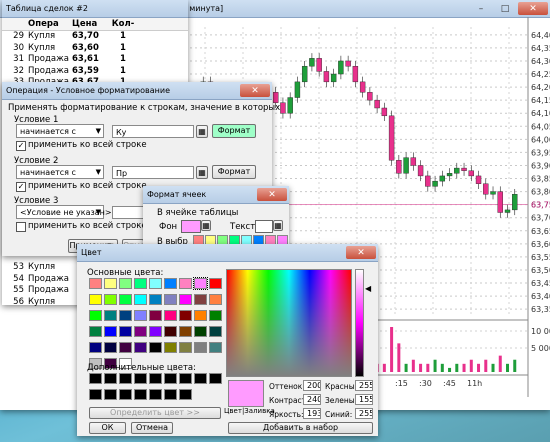 This screenshot has width=550, height=442. Describe the element at coordinates (60, 172) in the screenshot. I see `condition2-operator: начинается с ▼` at that location.